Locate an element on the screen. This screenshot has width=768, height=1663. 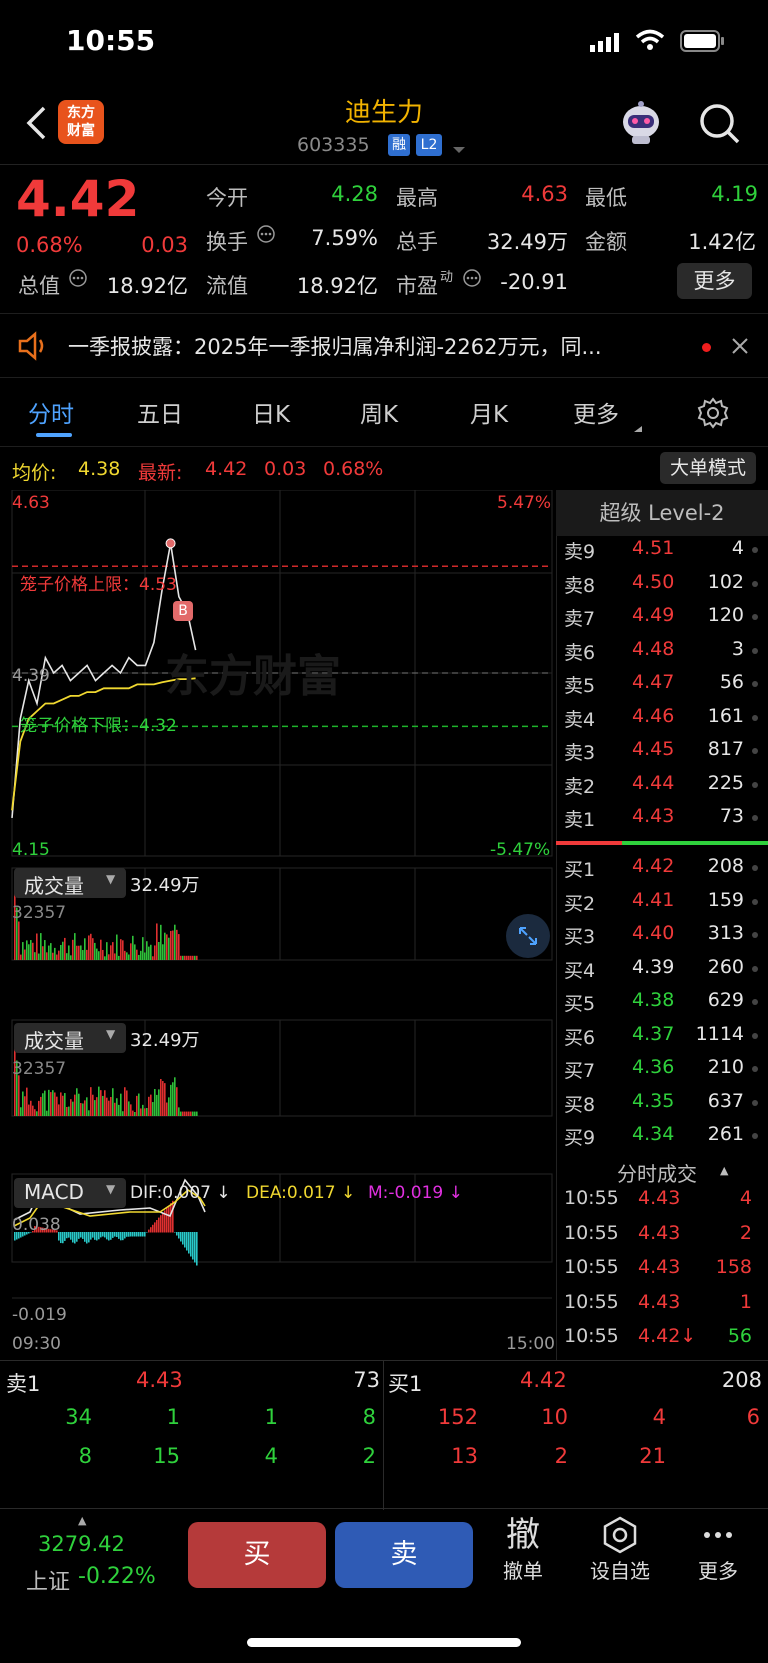
low-value: 4.19 is located at coordinates (734, 194).